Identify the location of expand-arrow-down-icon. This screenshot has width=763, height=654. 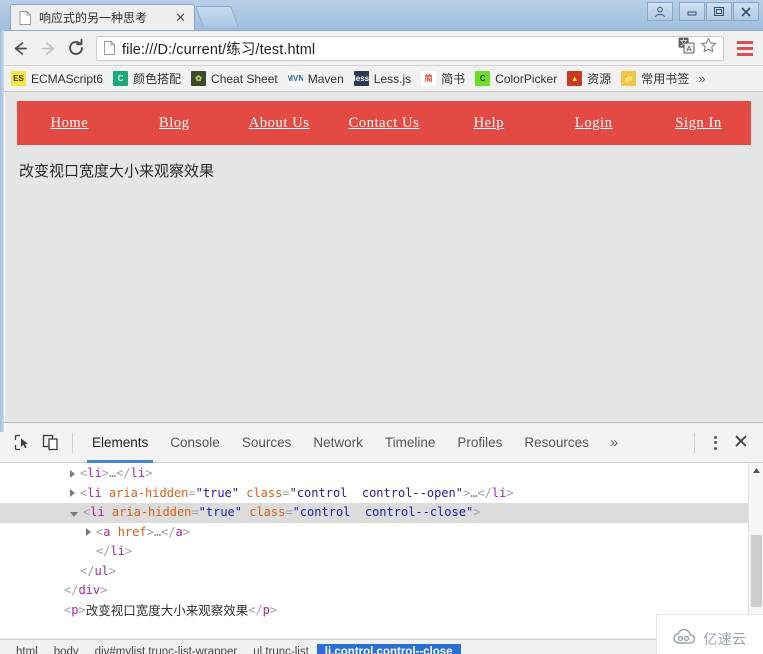
(74, 514).